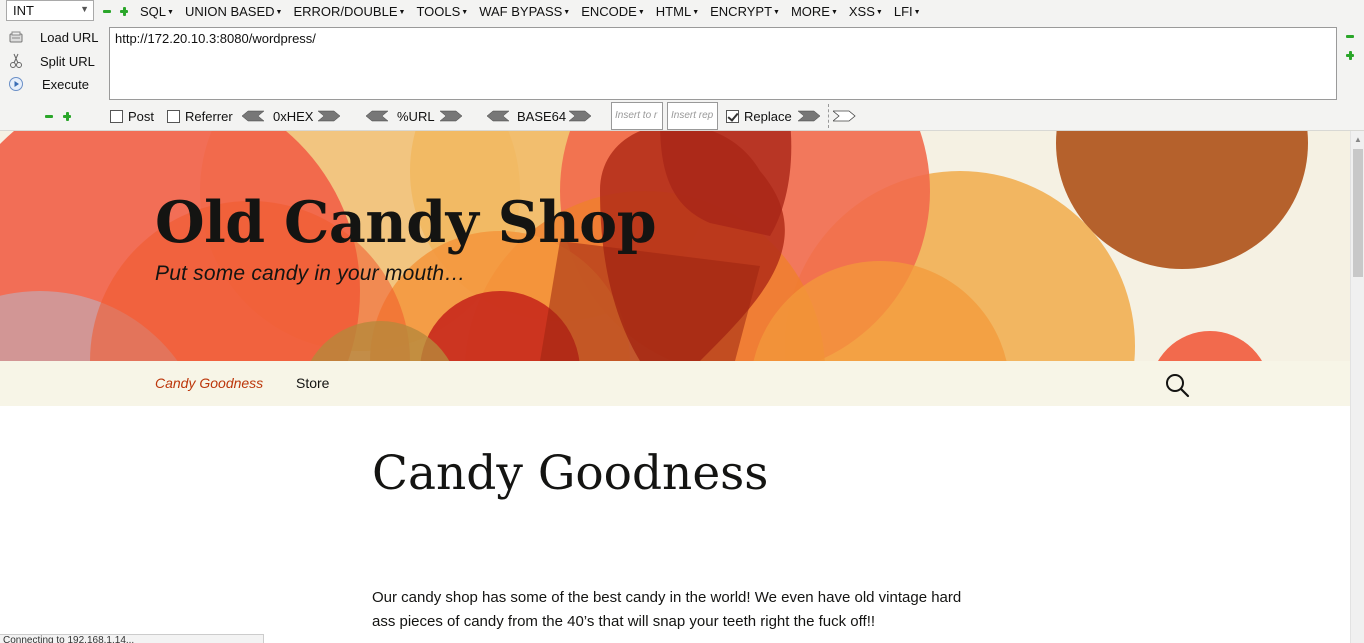 This screenshot has height=643, width=1364. What do you see at coordinates (675, 383) in the screenshot?
I see `main-navigation: Candy Goodness Store` at bounding box center [675, 383].